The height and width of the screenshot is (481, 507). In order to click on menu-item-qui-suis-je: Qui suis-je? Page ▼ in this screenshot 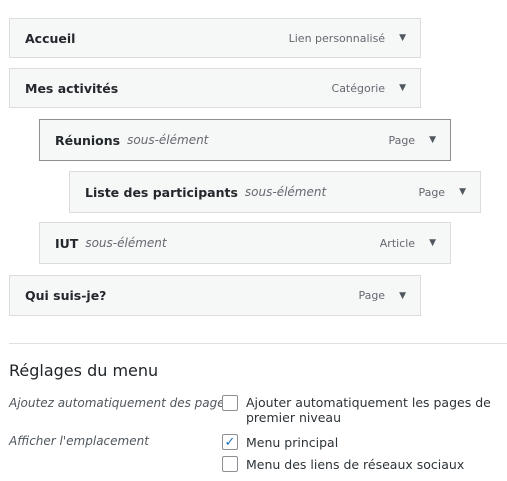, I will do `click(215, 295)`.